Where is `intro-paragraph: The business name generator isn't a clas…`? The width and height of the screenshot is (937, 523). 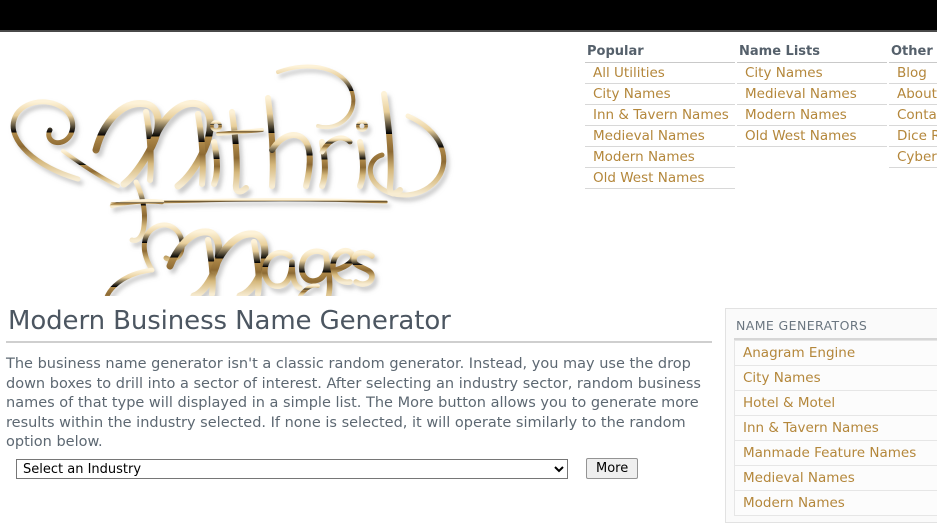 intro-paragraph: The business name generator isn't a clas… is located at coordinates (353, 403).